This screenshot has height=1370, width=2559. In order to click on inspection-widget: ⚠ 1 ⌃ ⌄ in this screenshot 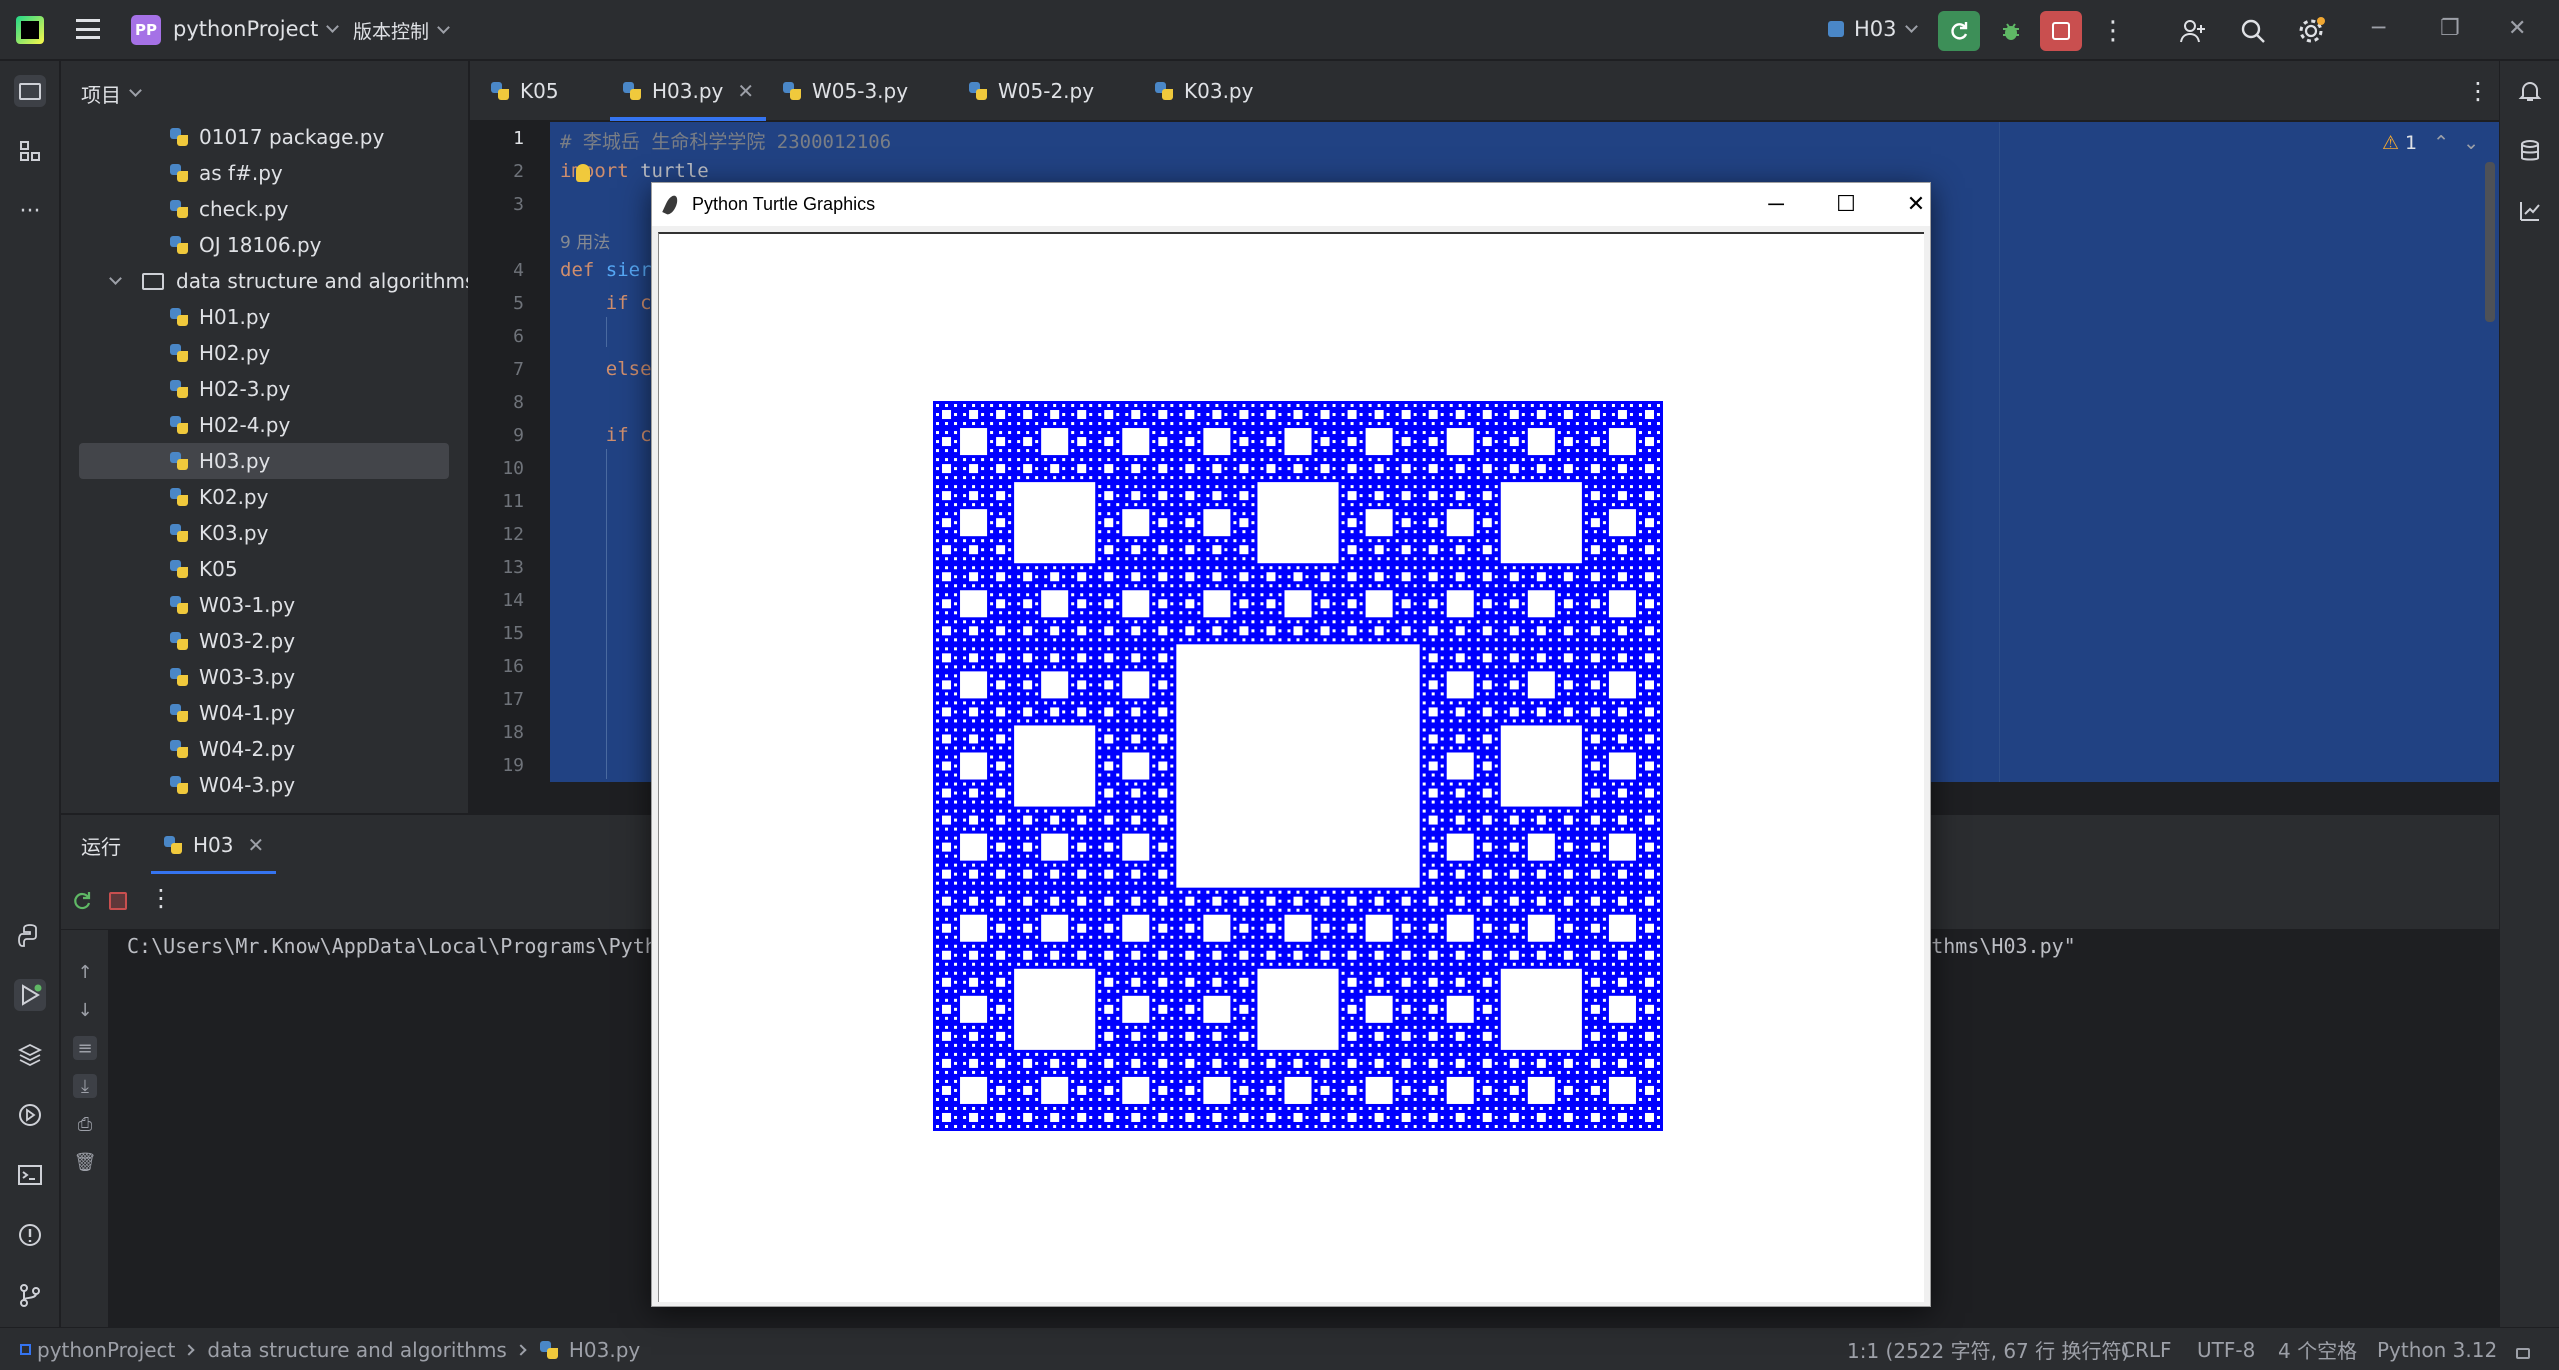, I will do `click(2437, 143)`.